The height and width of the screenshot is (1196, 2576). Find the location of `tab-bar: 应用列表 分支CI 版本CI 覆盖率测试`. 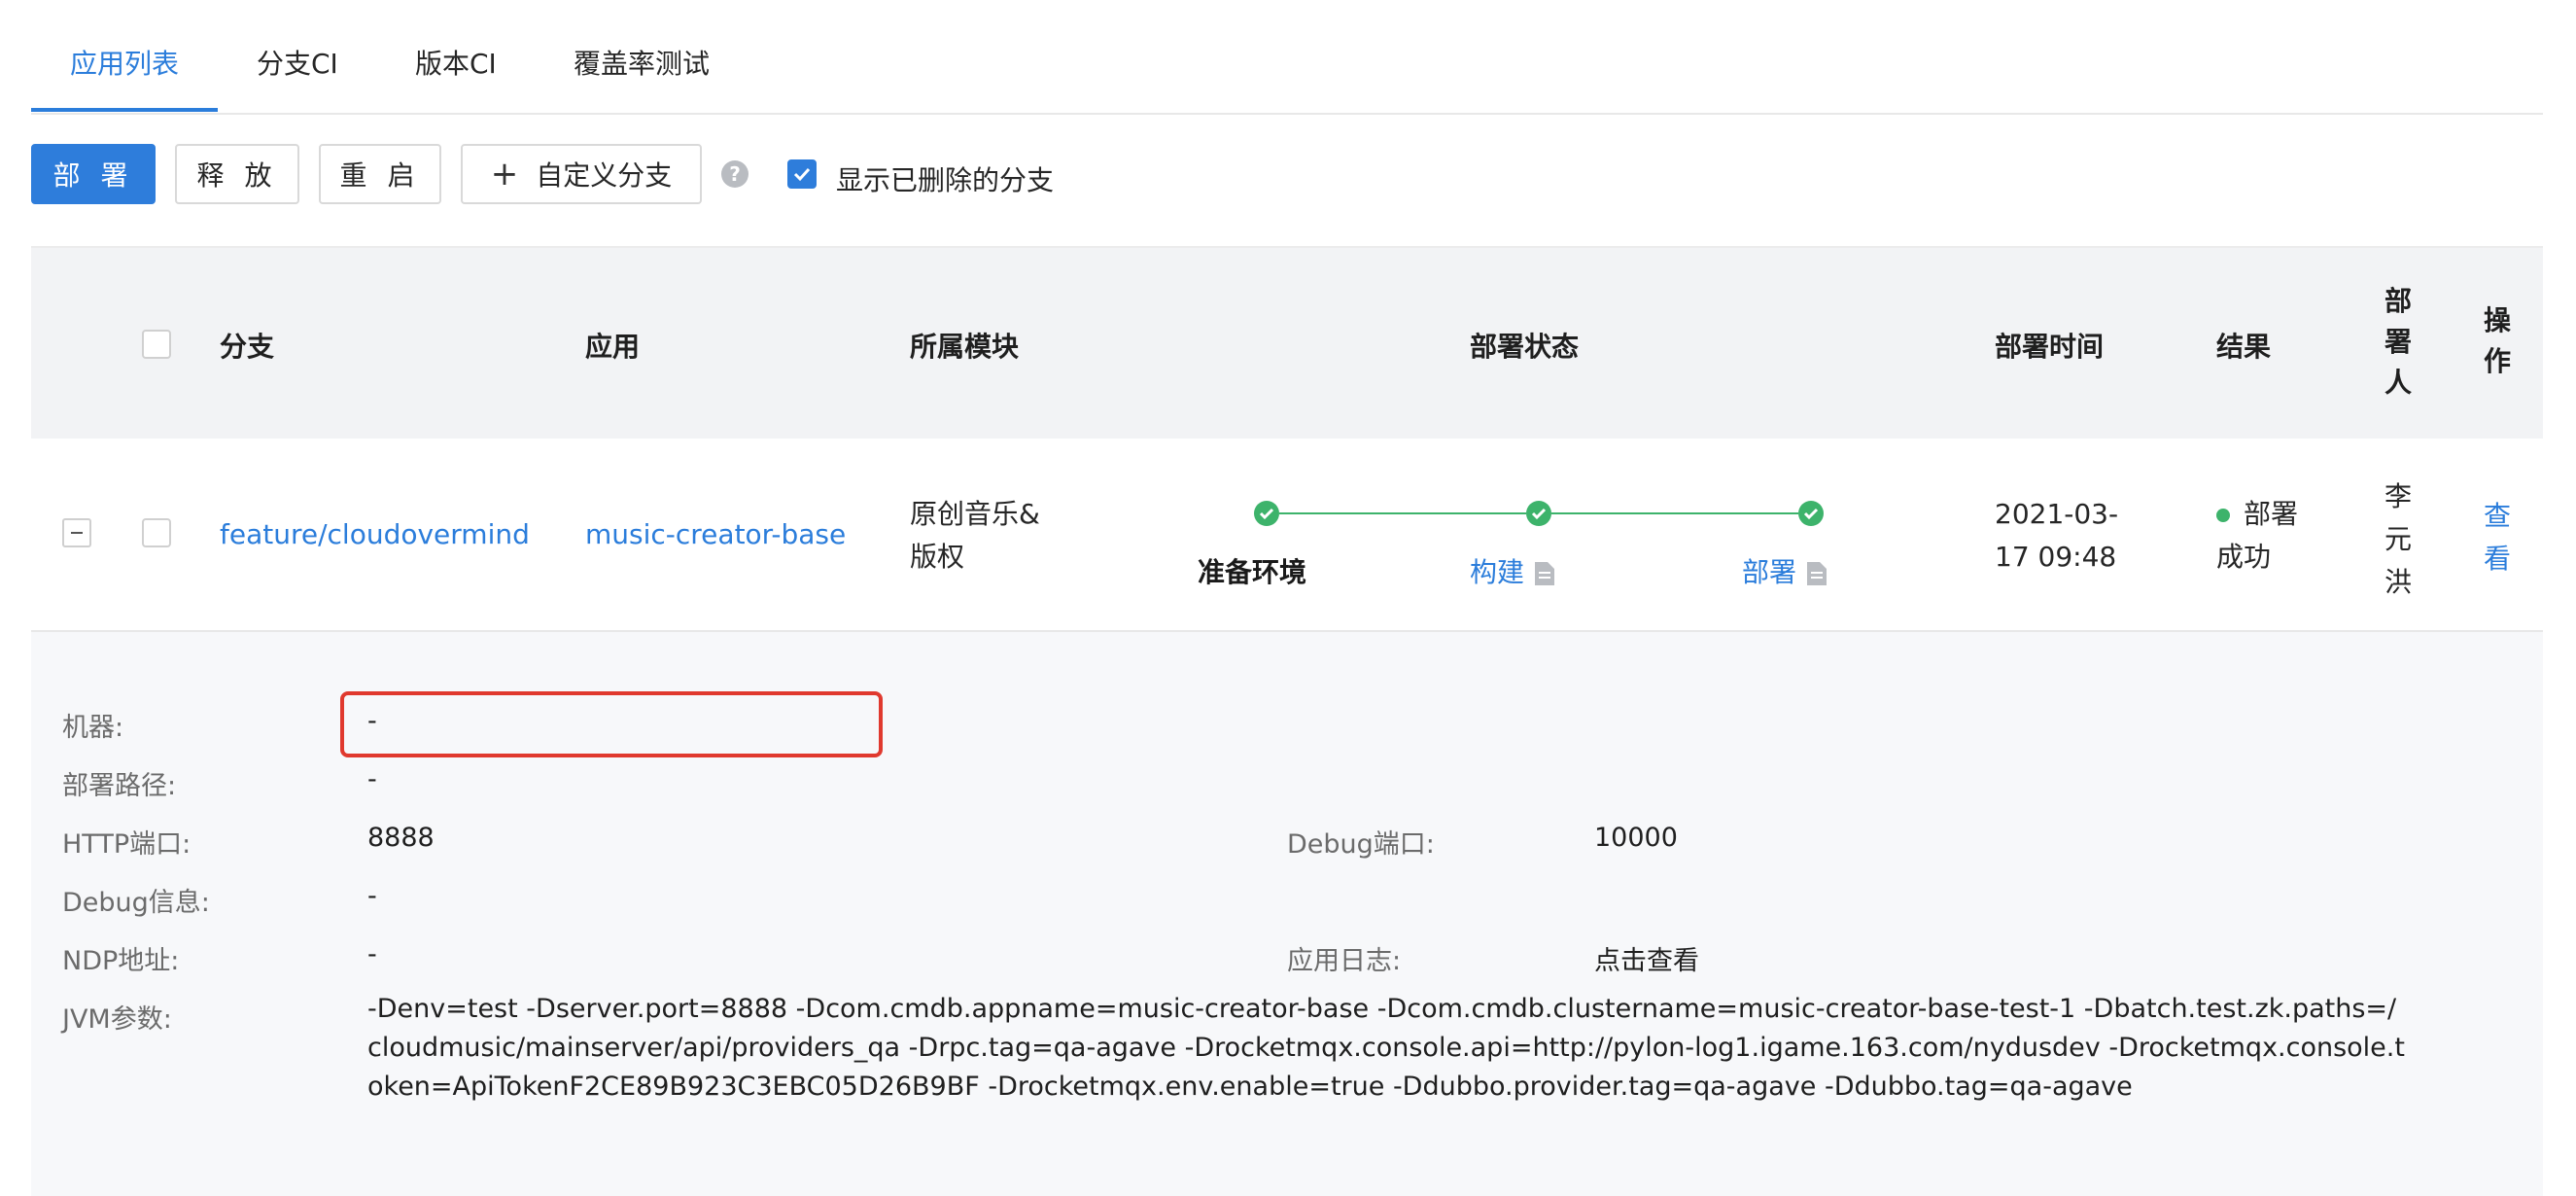

tab-bar: 应用列表 分支CI 版本CI 覆盖率测试 is located at coordinates (1287, 58).